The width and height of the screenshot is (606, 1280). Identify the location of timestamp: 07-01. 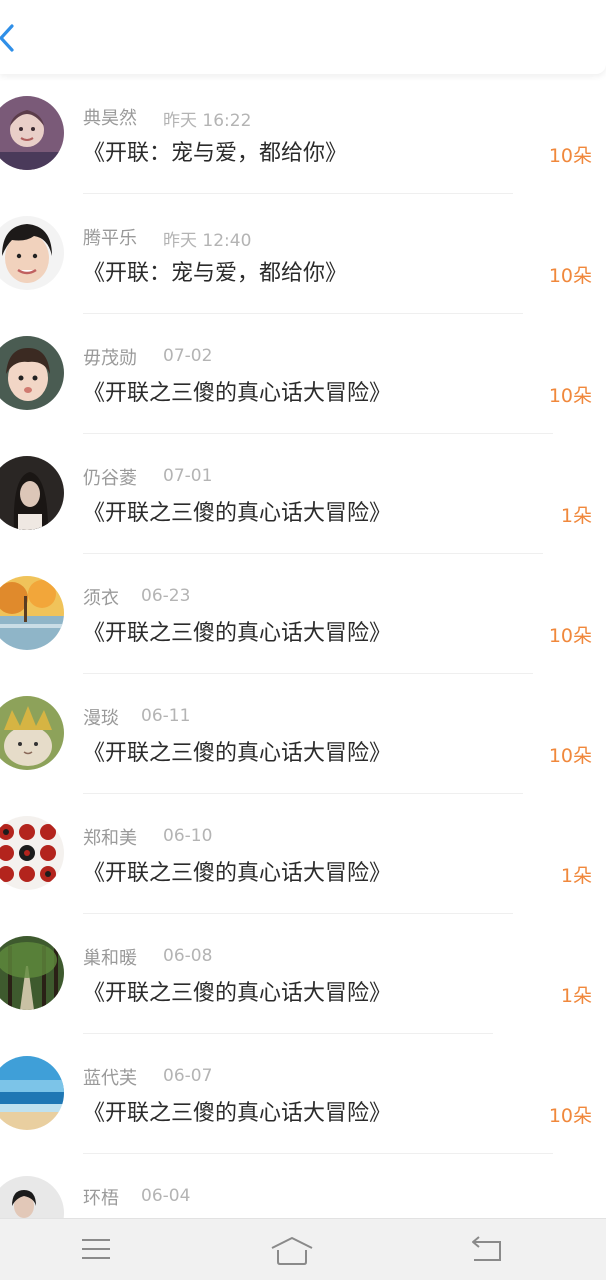
(188, 476).